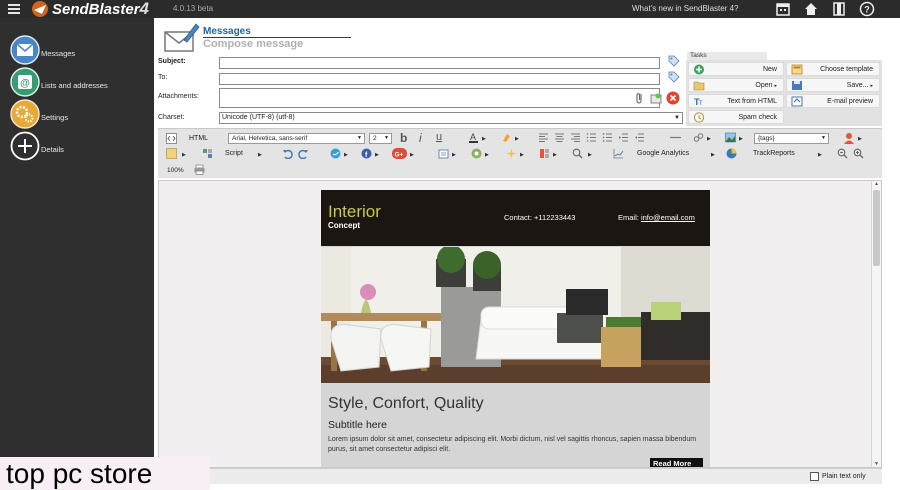 The image size is (900, 490). I want to click on redo-icon, so click(303, 153).